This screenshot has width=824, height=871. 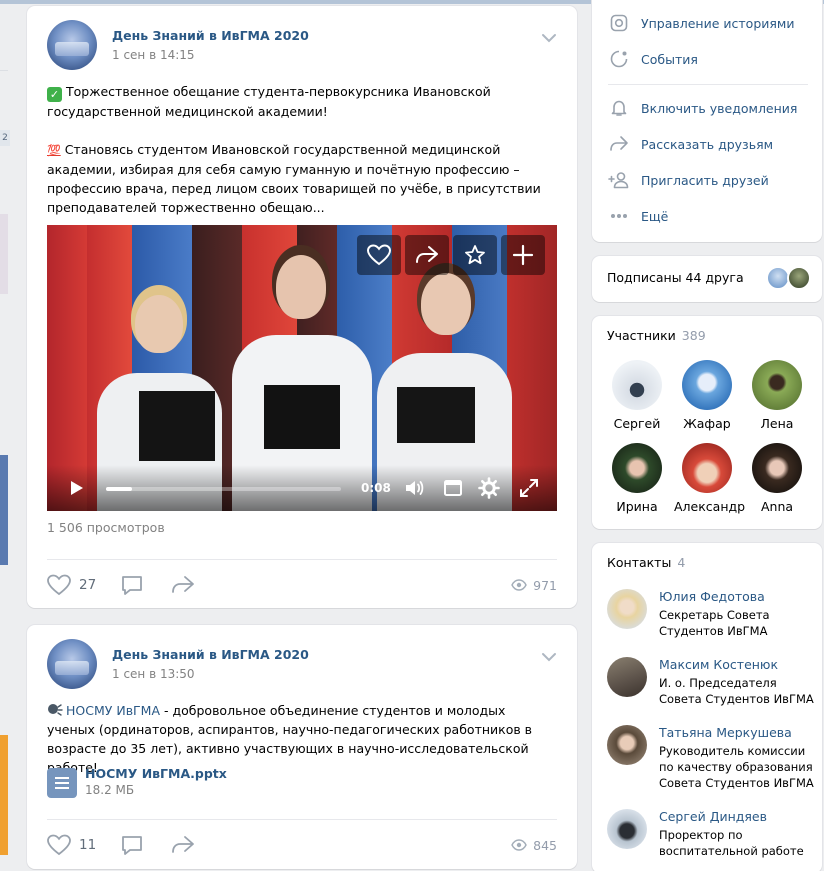 I want to click on like-video-button, so click(x=379, y=255).